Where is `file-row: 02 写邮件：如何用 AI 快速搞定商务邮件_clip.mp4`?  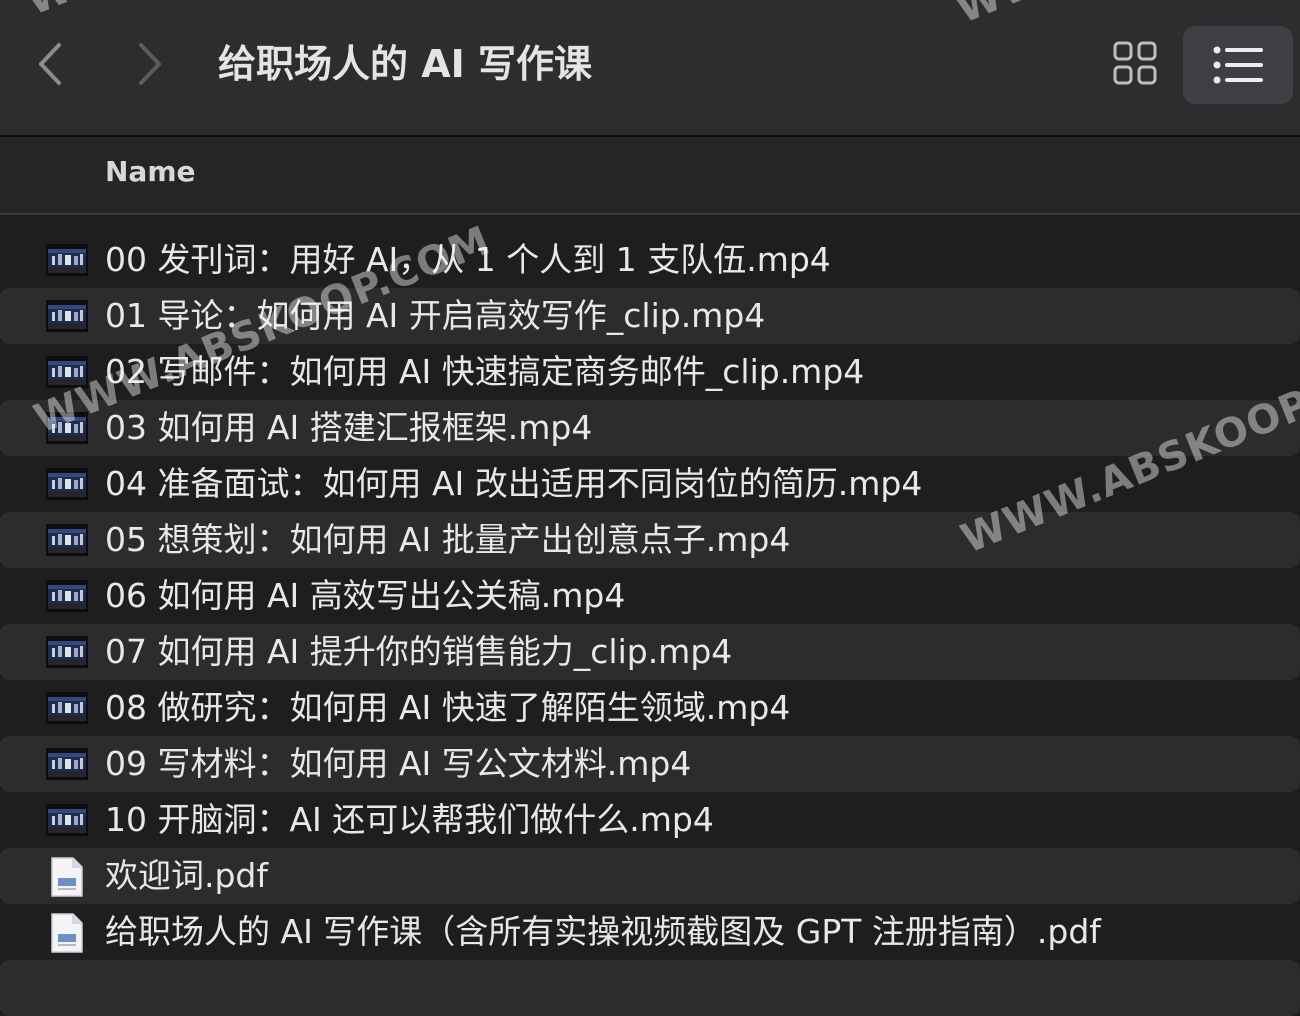
file-row: 02 写邮件：如何用 AI 快速搞定商务邮件_clip.mp4 is located at coordinates (650, 372).